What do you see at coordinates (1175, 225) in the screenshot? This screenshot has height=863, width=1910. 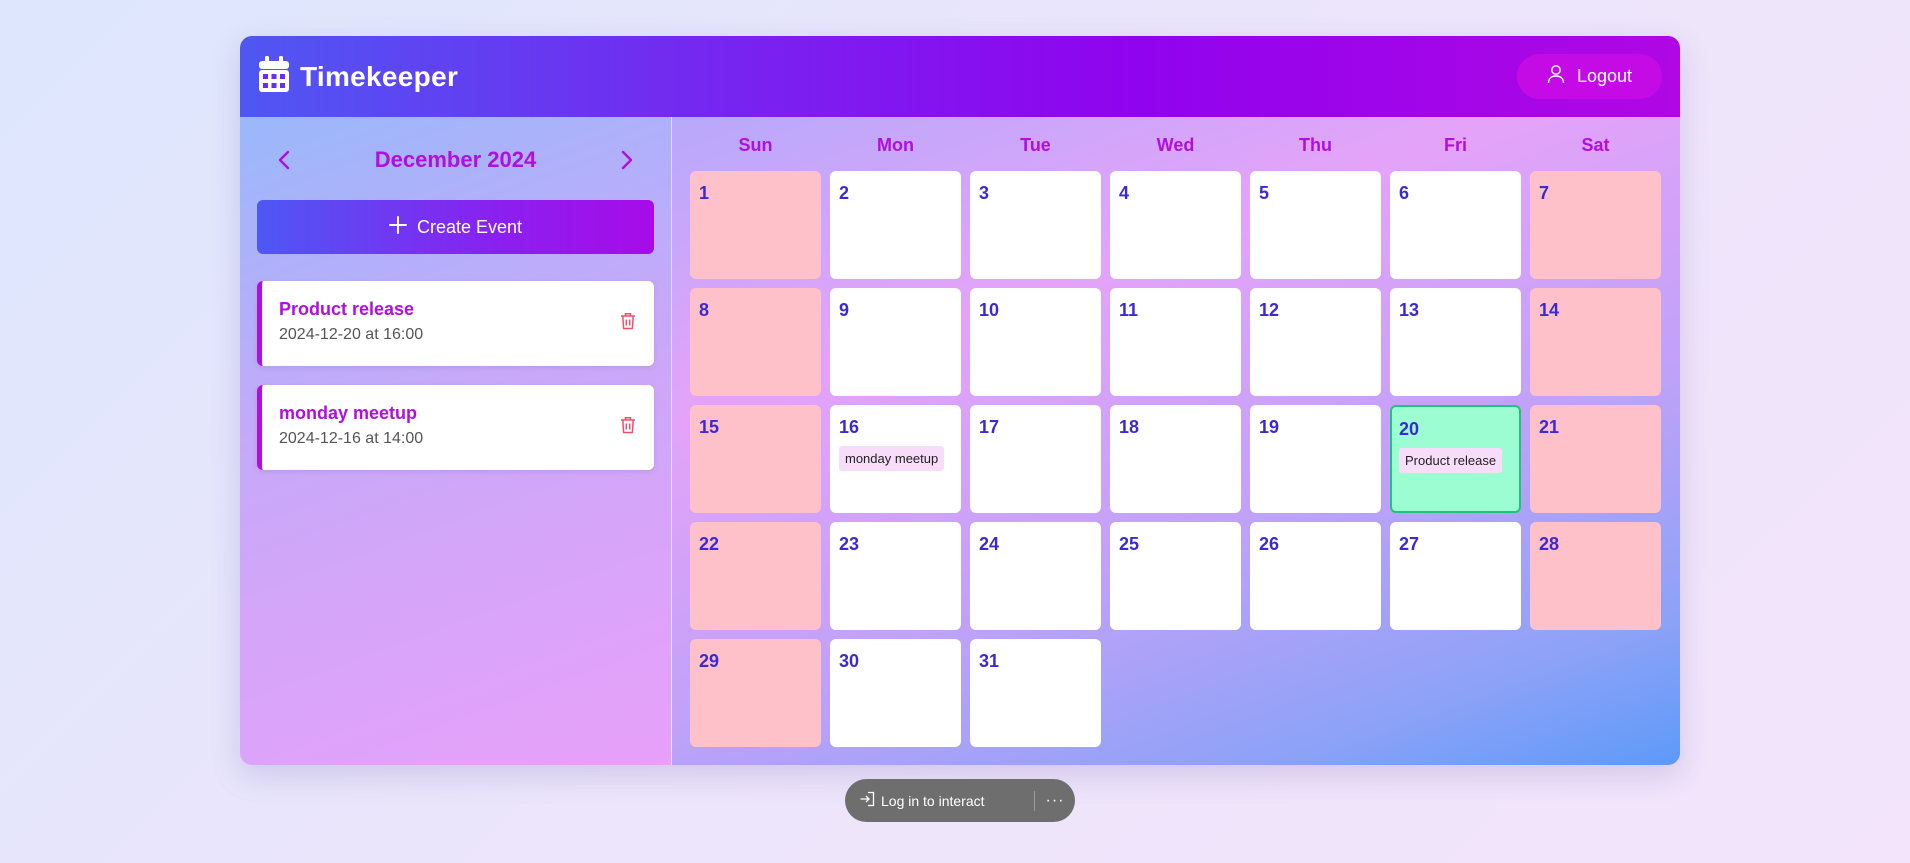 I see `day-cell: 4` at bounding box center [1175, 225].